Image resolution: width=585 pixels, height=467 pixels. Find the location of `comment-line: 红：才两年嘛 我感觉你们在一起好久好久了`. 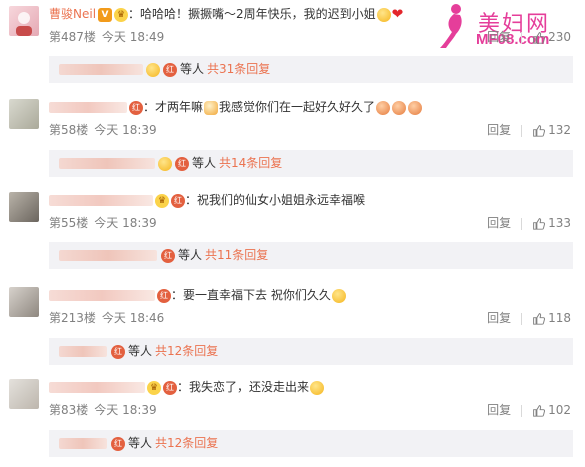

comment-line: 红：才两年嘛 我感觉你们在一起好久好久了 is located at coordinates (236, 107).